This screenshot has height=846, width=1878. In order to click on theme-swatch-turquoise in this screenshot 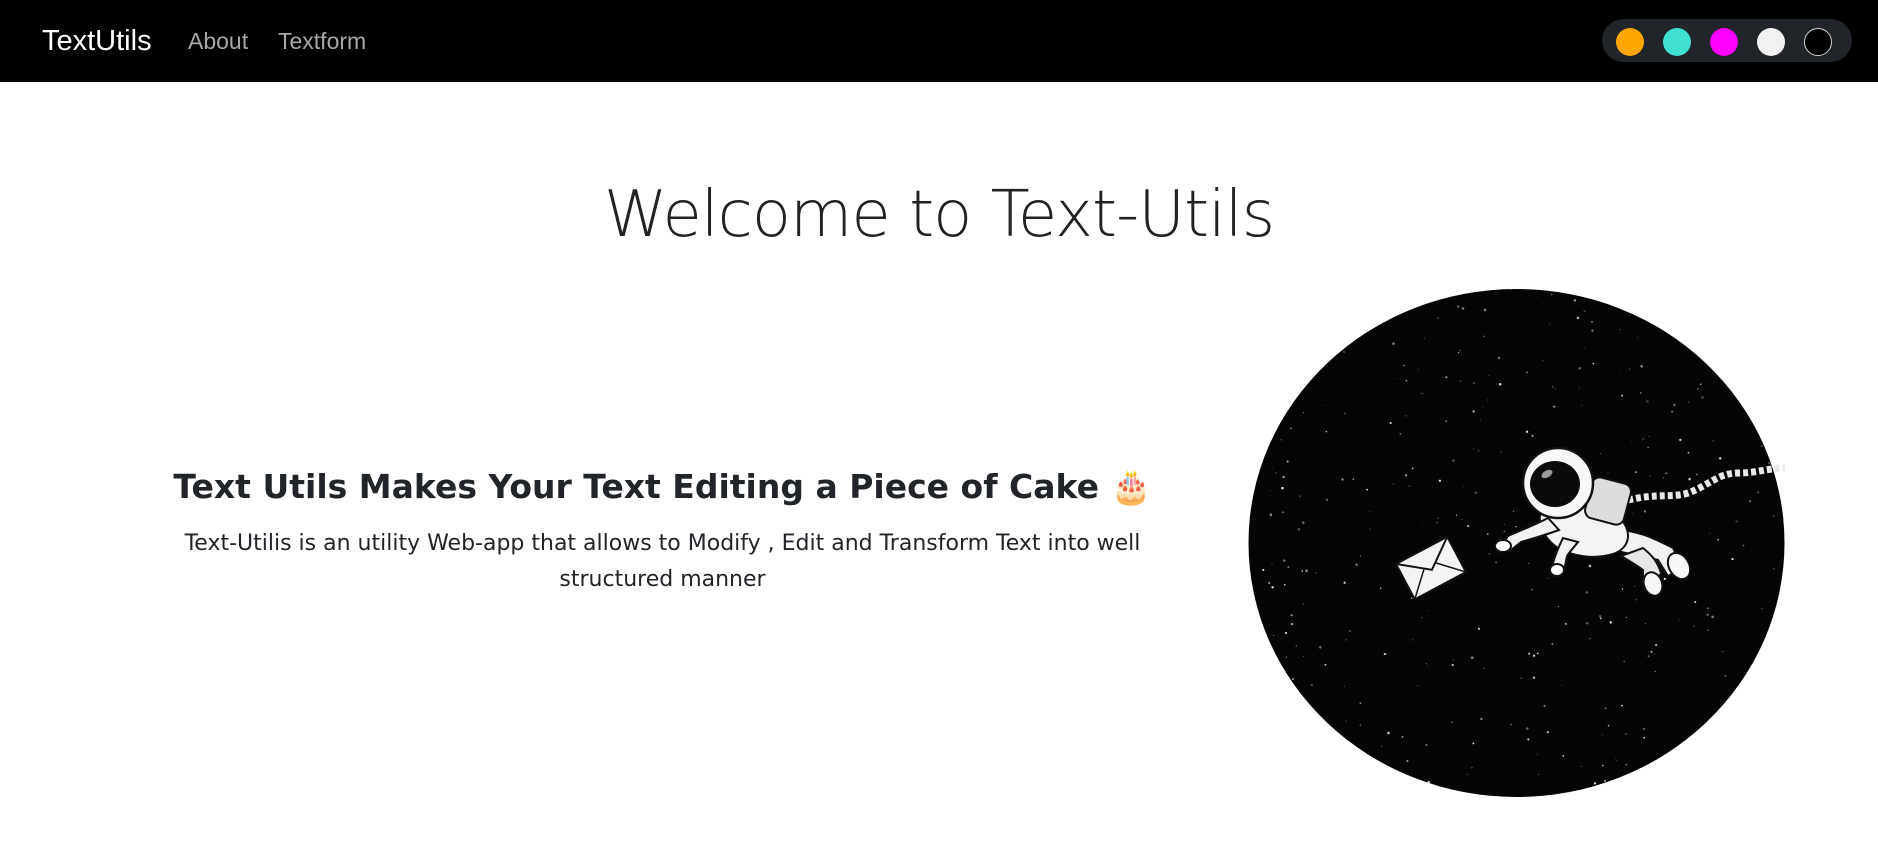, I will do `click(1677, 42)`.